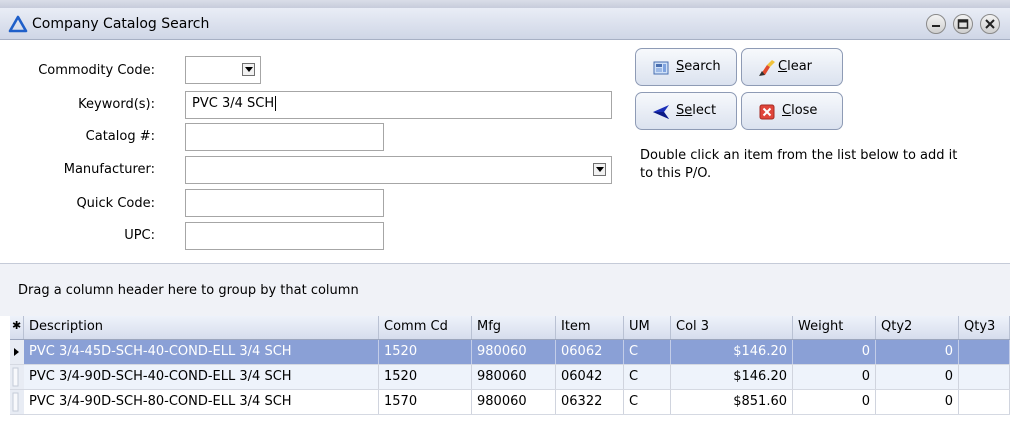 The image size is (1010, 423). What do you see at coordinates (834, 327) in the screenshot?
I see `column-header-weight: Weight` at bounding box center [834, 327].